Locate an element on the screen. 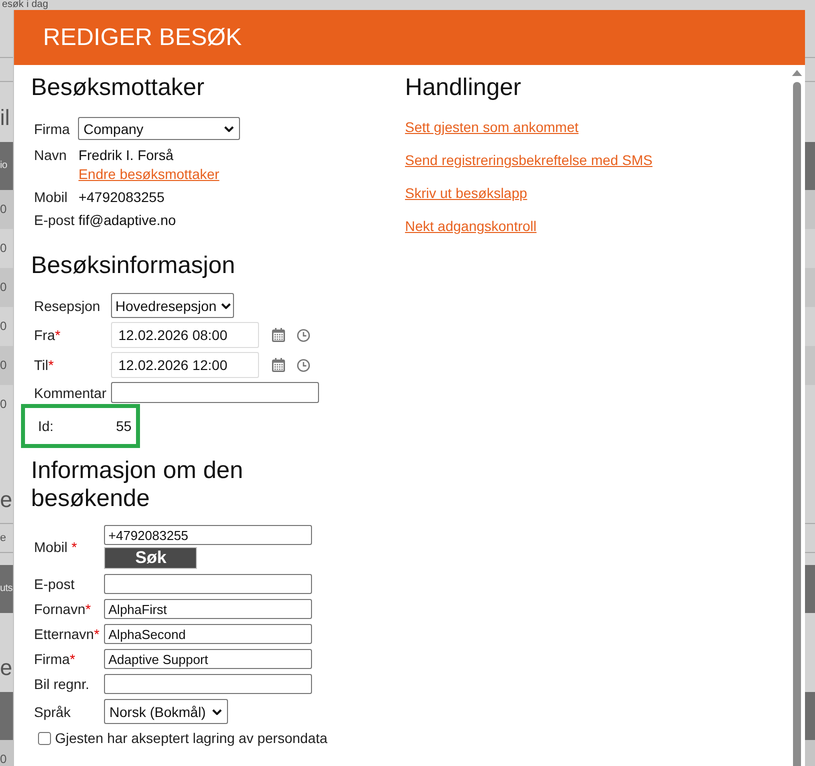  section-heading: Besøksinformasjon is located at coordinates (133, 266).